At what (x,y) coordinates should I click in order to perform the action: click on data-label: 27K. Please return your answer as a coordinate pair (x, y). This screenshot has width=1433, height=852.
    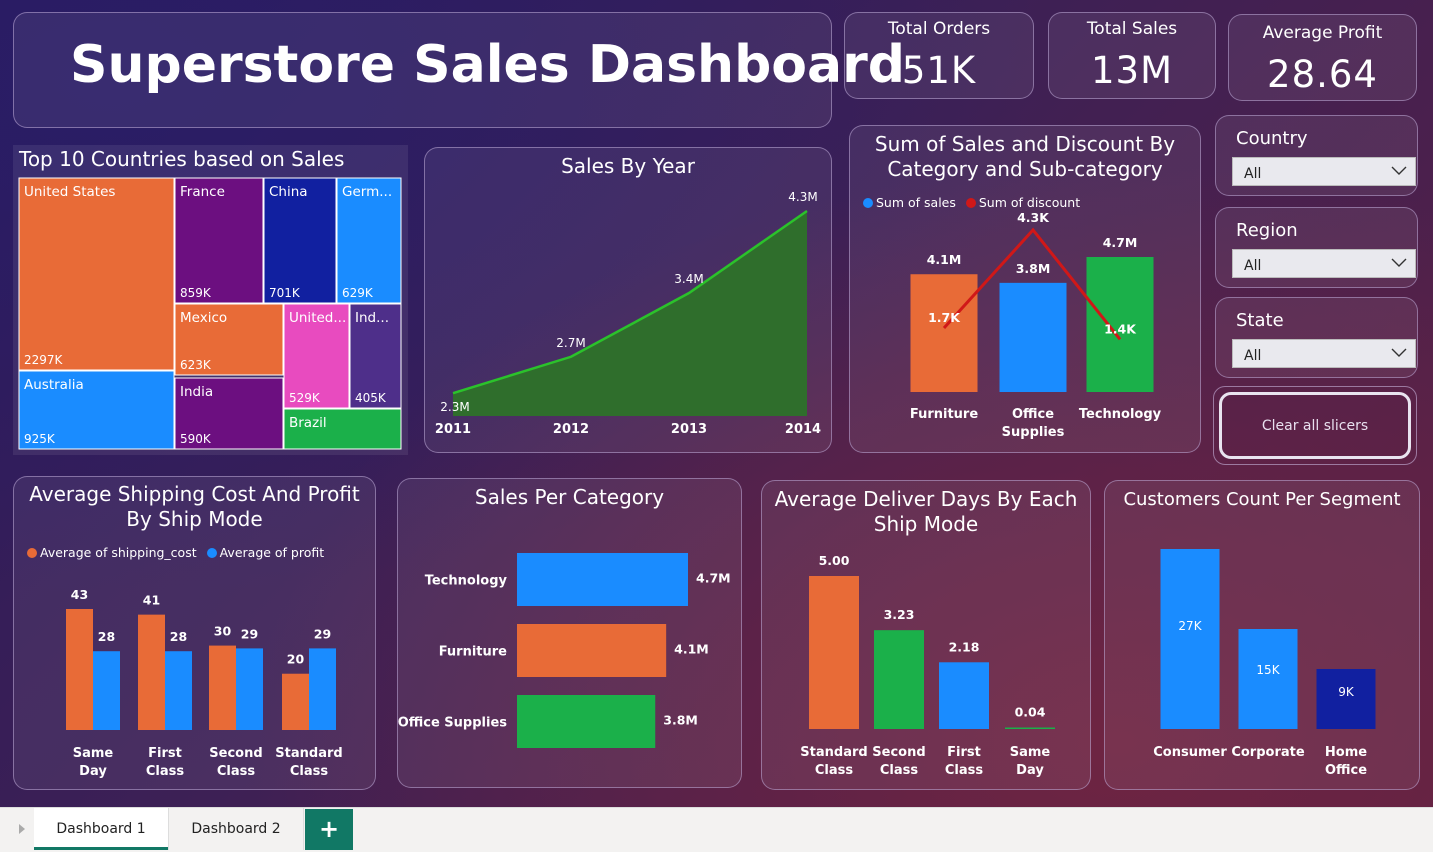
    Looking at the image, I should click on (1190, 626).